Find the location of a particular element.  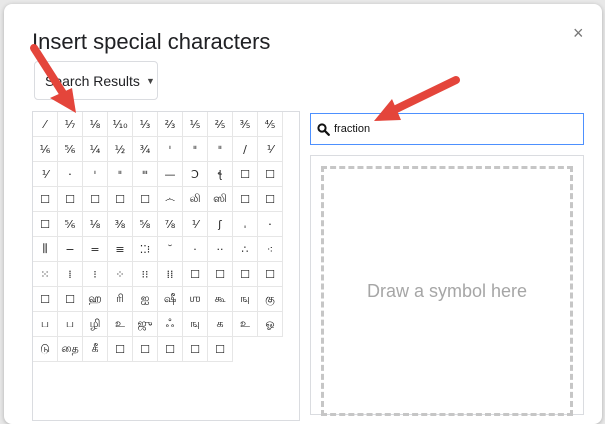

symbol-cell: ꓛ is located at coordinates (195, 174).